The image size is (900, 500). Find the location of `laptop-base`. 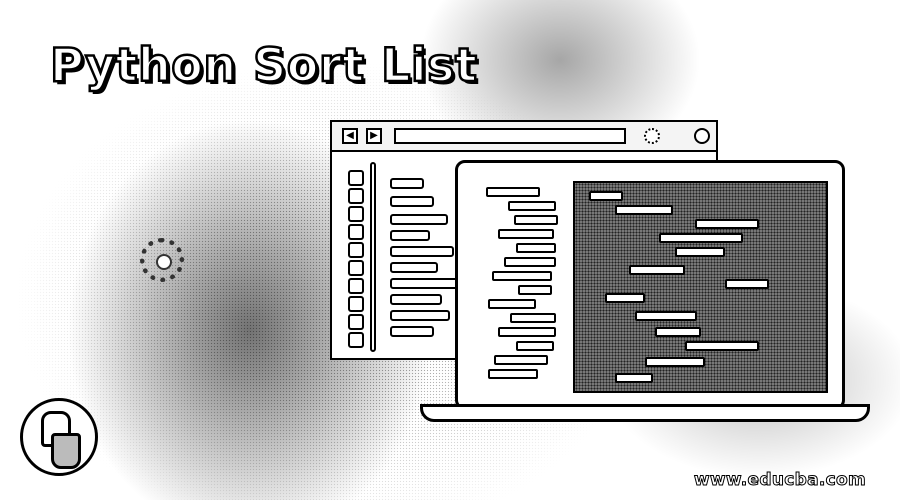

laptop-base is located at coordinates (645, 413).